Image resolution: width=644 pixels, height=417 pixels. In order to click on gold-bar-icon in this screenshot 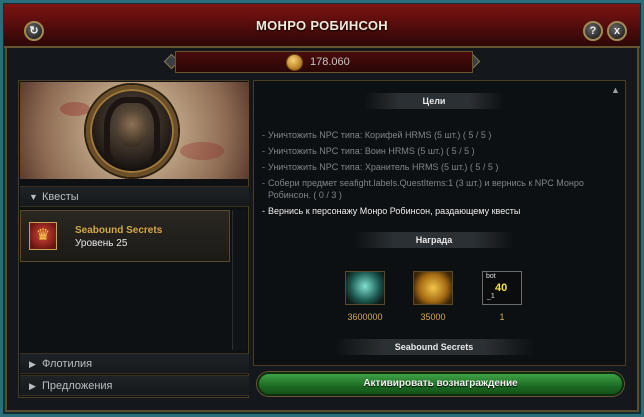, I will do `click(433, 288)`.